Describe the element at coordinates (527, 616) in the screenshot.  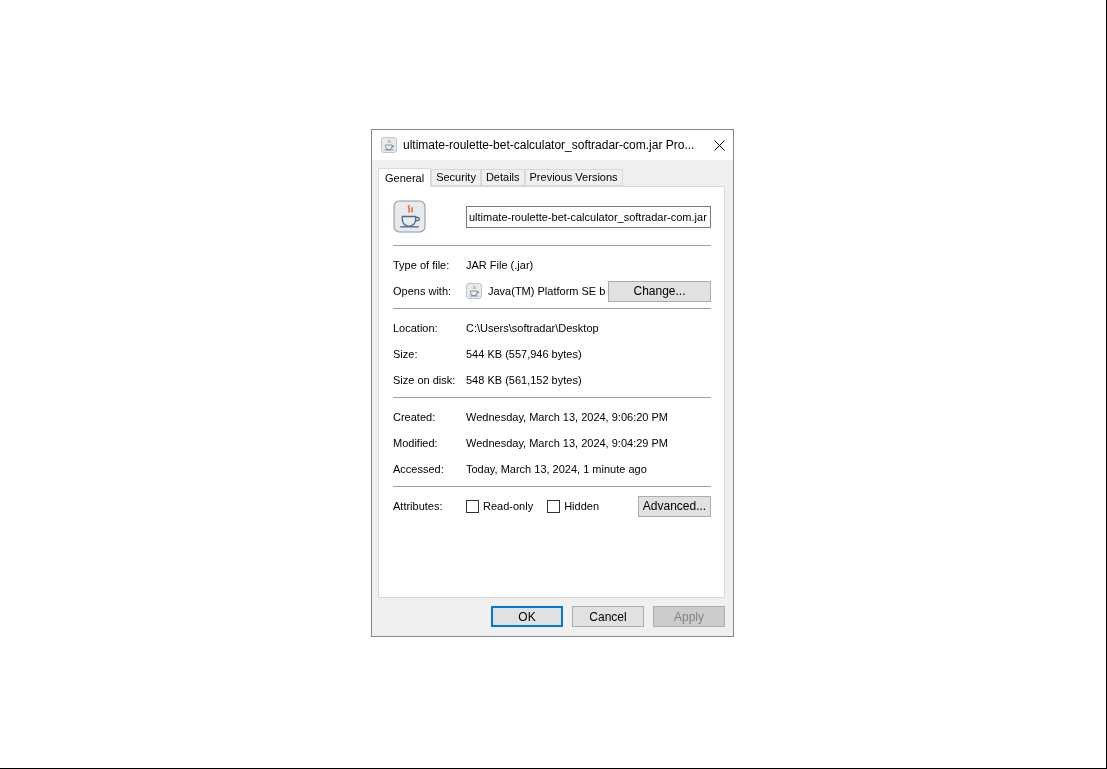
I see `dialog-button: OK` at that location.